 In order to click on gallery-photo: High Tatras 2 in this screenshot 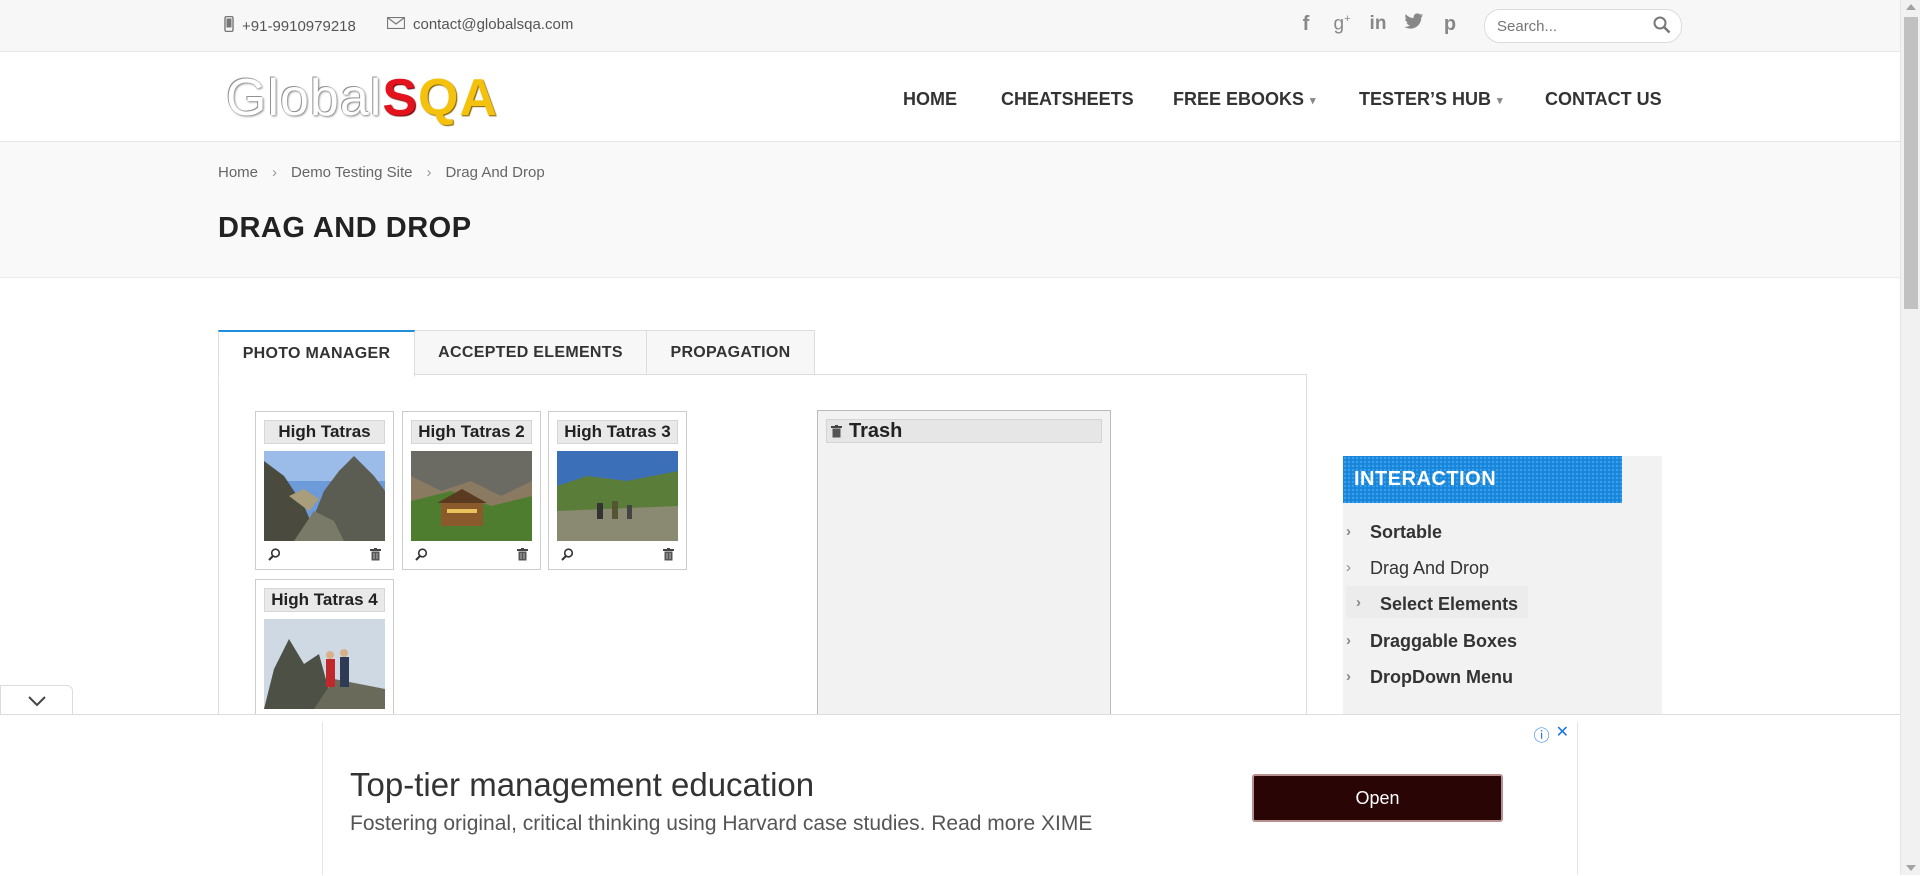, I will do `click(471, 490)`.